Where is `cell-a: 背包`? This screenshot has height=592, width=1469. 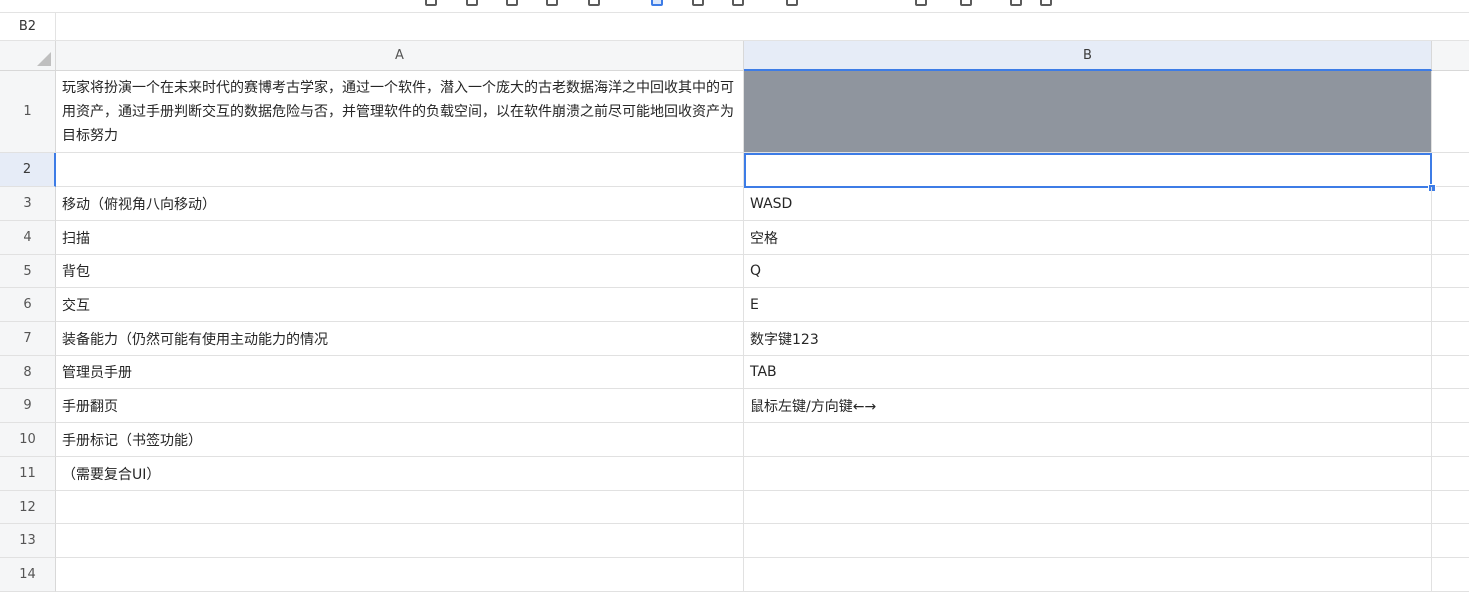
cell-a: 背包 is located at coordinates (400, 271).